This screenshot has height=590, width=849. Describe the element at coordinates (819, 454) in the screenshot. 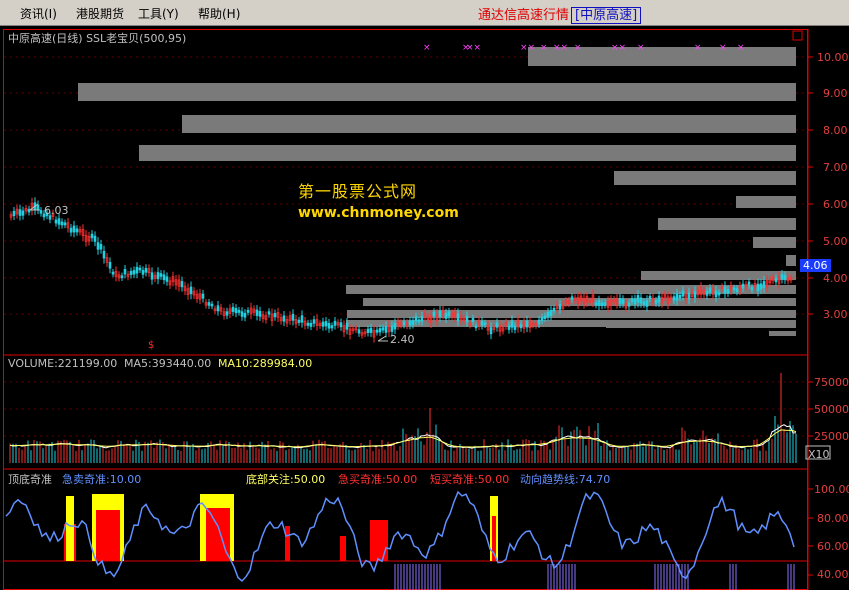

I see `volume-unit: X10` at that location.